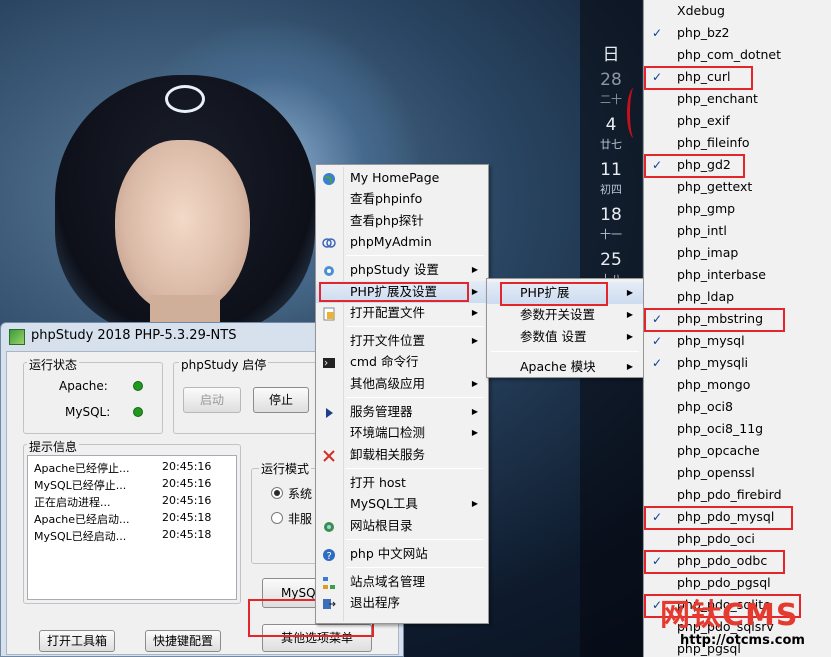  What do you see at coordinates (329, 582) in the screenshot?
I see `sitemap-icon` at bounding box center [329, 582].